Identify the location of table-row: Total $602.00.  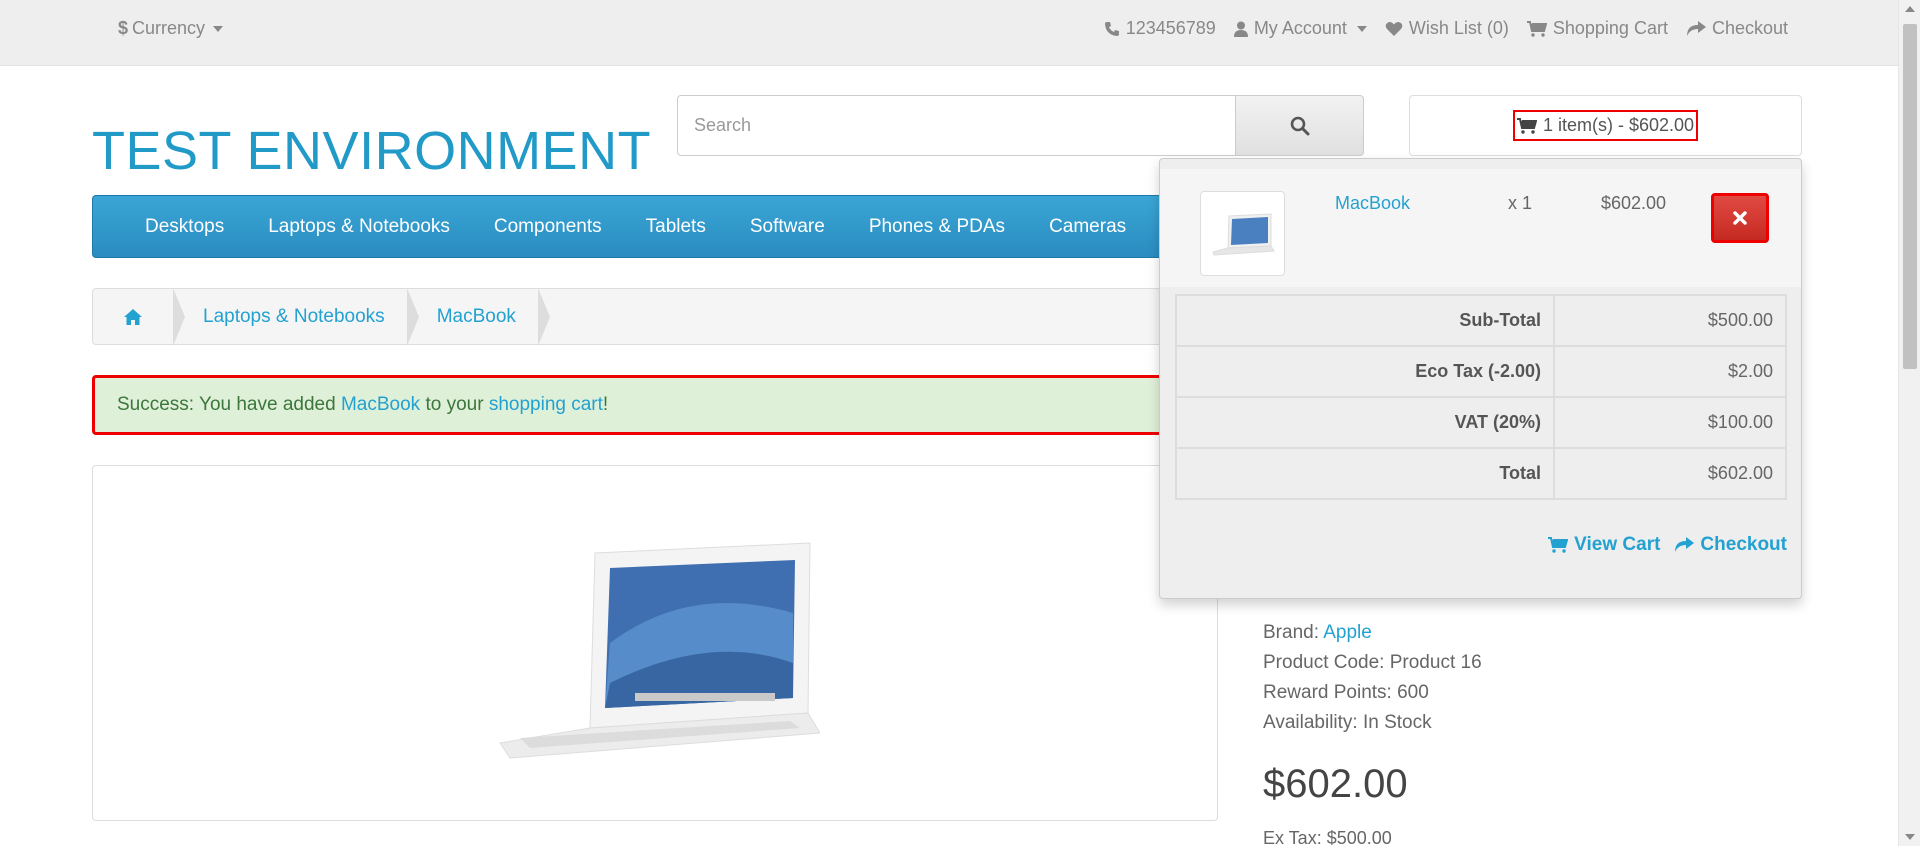
(1481, 473).